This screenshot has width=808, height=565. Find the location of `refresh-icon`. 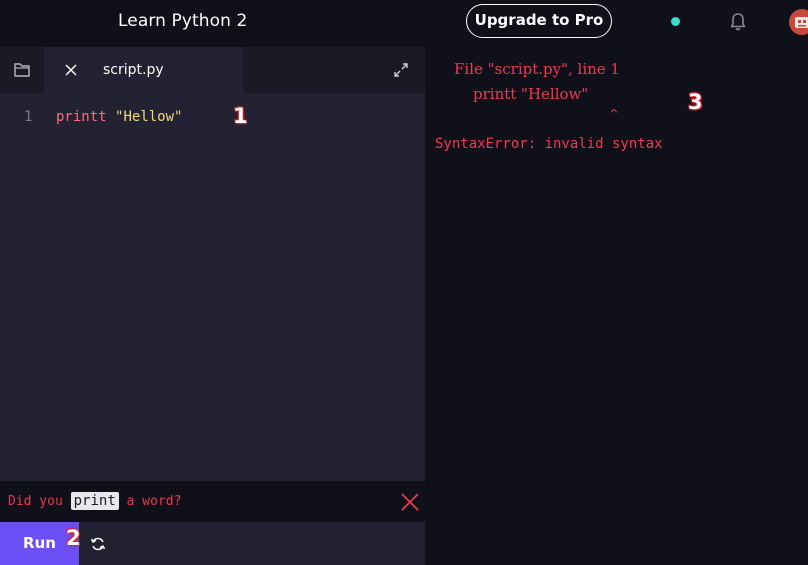

refresh-icon is located at coordinates (98, 544).